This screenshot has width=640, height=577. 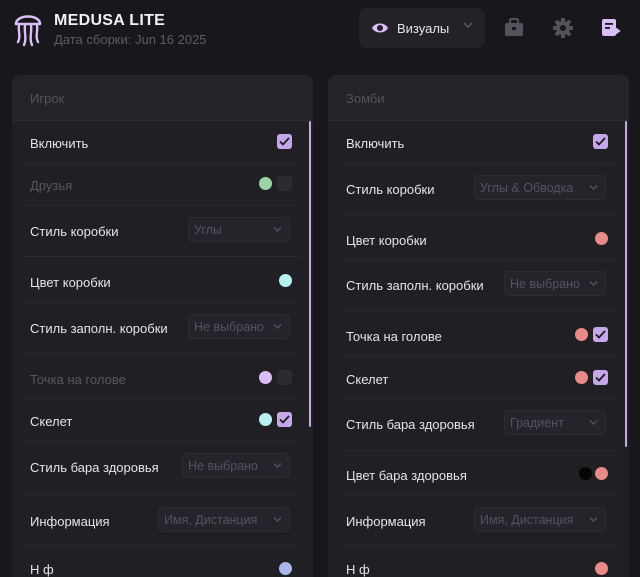 What do you see at coordinates (415, 285) in the screenshot?
I see `zombie-box-fill-label: Стиль заполн. коробки` at bounding box center [415, 285].